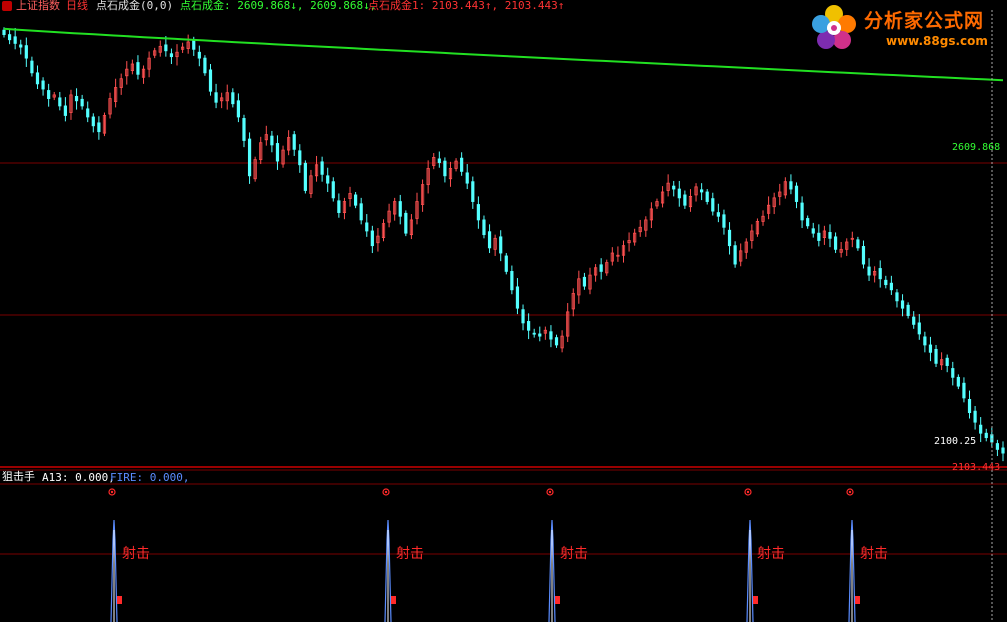 This screenshot has width=1007, height=622. Describe the element at coordinates (38, 6) in the screenshot. I see `instrument-label: 上证指数` at that location.